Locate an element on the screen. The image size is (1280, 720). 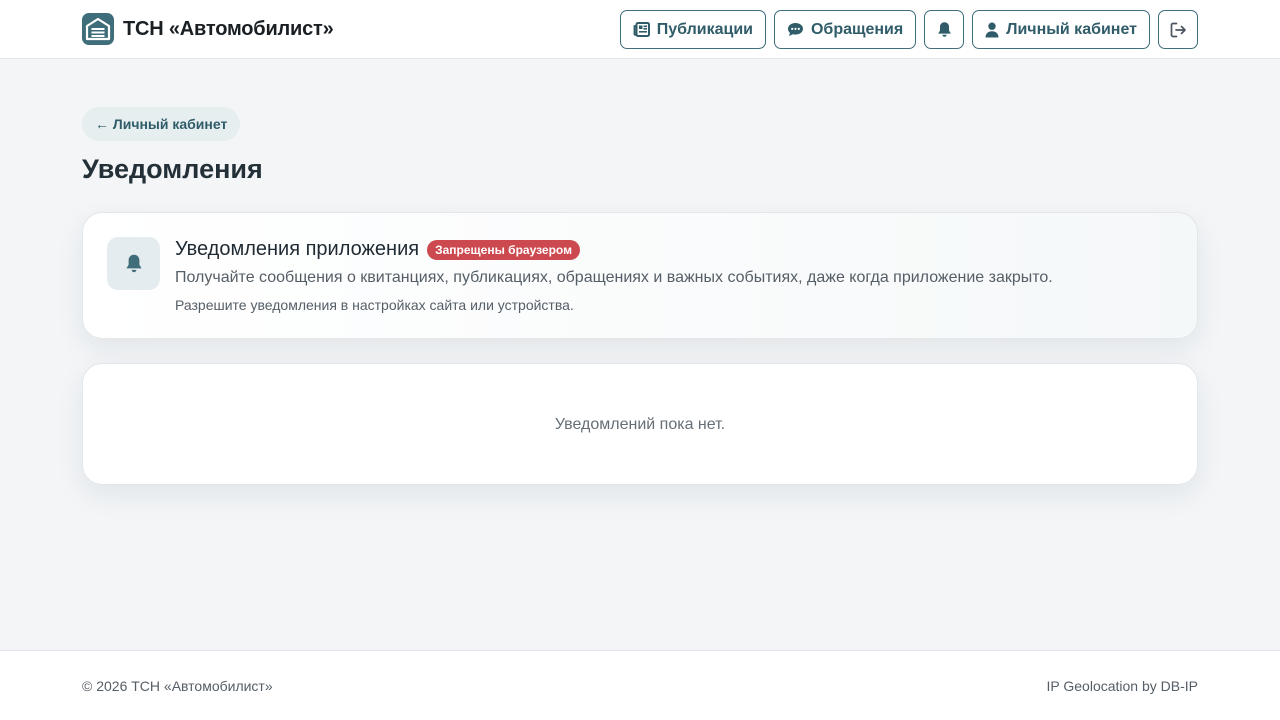
comment-icon is located at coordinates (795, 29).